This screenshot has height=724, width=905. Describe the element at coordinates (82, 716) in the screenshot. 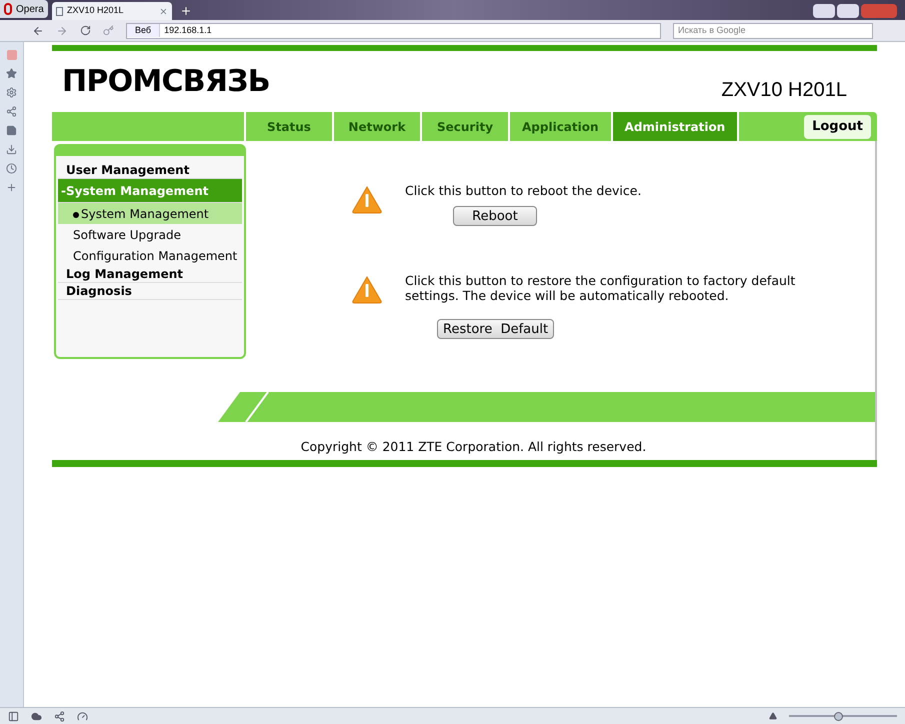

I see `speedometer-icon` at that location.